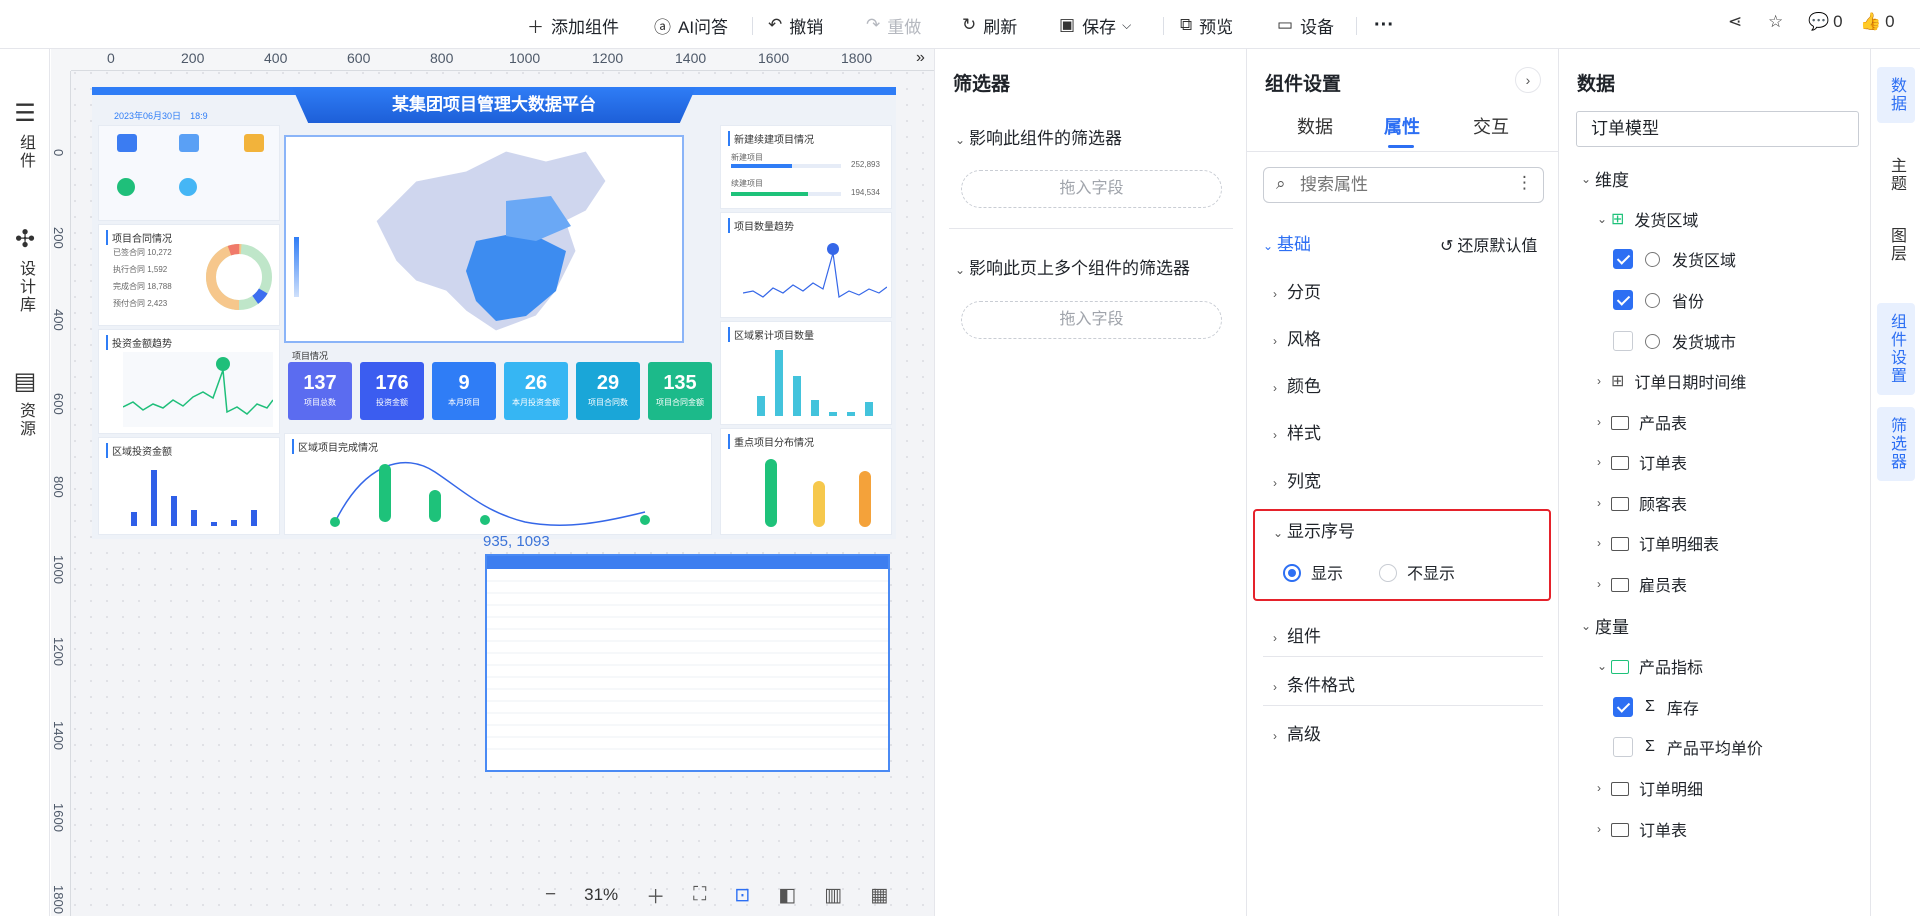 Image resolution: width=1920 pixels, height=916 pixels. Describe the element at coordinates (1674, 341) in the screenshot. I see `field-ship-city: 发货城市` at that location.